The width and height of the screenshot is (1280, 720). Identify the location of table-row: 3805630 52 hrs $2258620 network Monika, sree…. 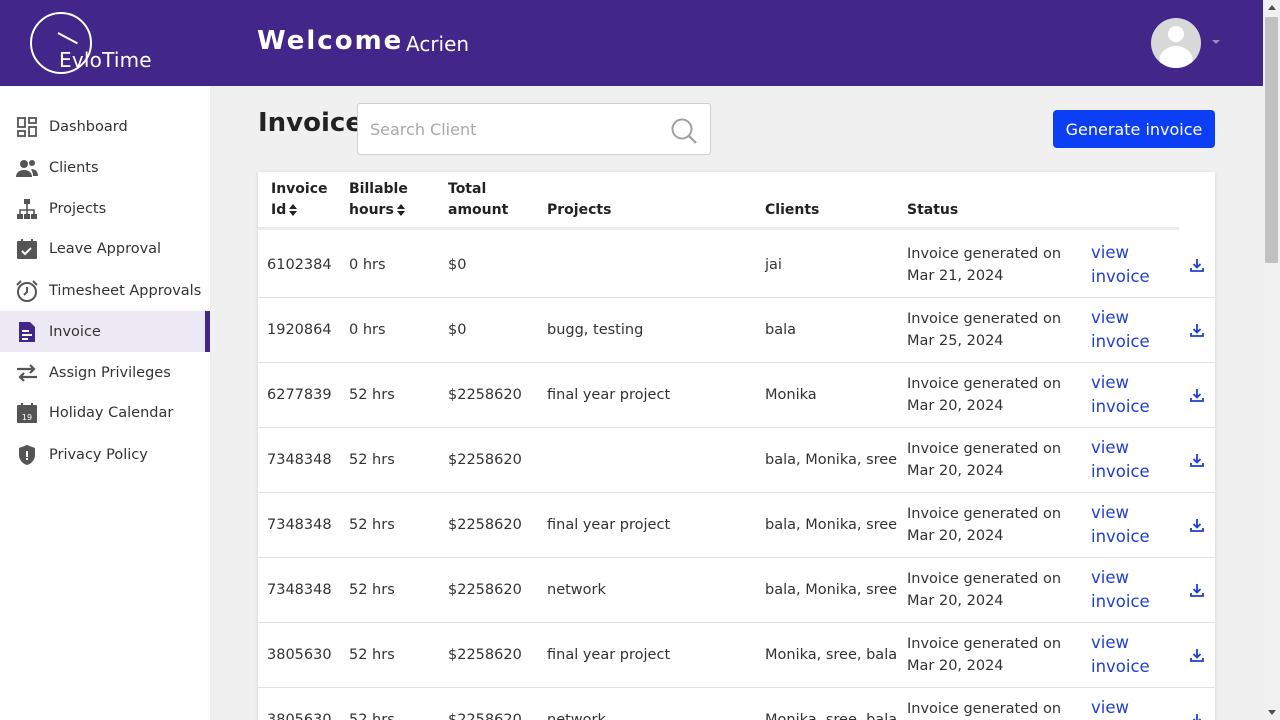
(736, 704).